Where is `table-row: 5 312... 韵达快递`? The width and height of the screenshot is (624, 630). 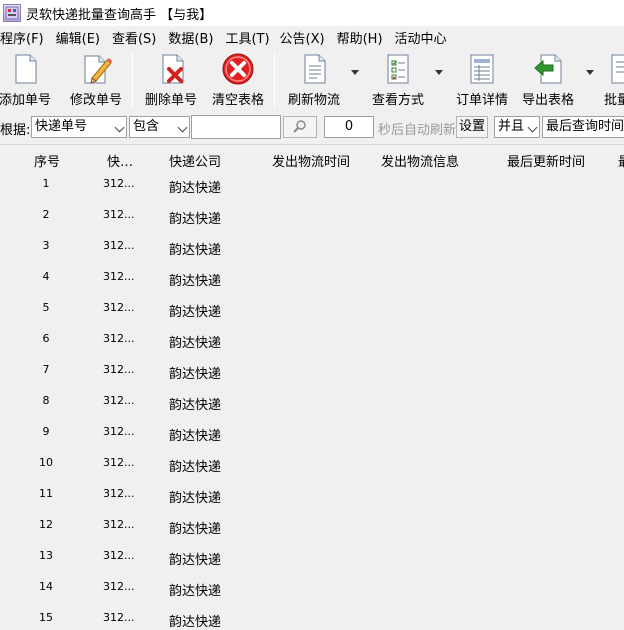
table-row: 5 312... 韵达快递 is located at coordinates (312, 309).